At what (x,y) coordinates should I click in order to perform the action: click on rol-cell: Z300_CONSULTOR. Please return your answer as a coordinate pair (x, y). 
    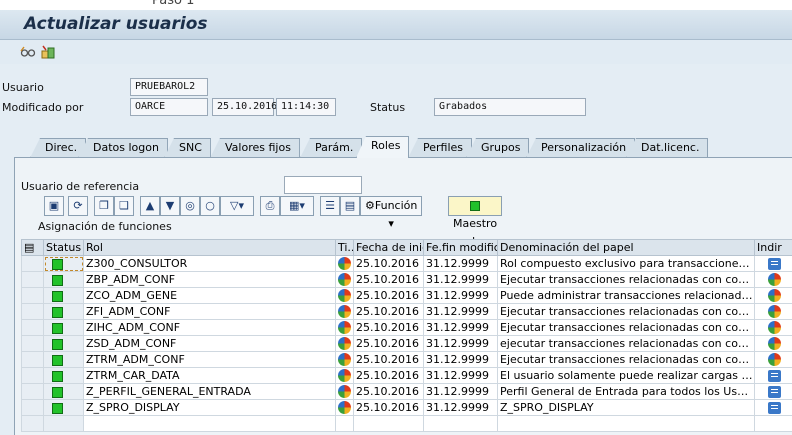
    Looking at the image, I should click on (209, 263).